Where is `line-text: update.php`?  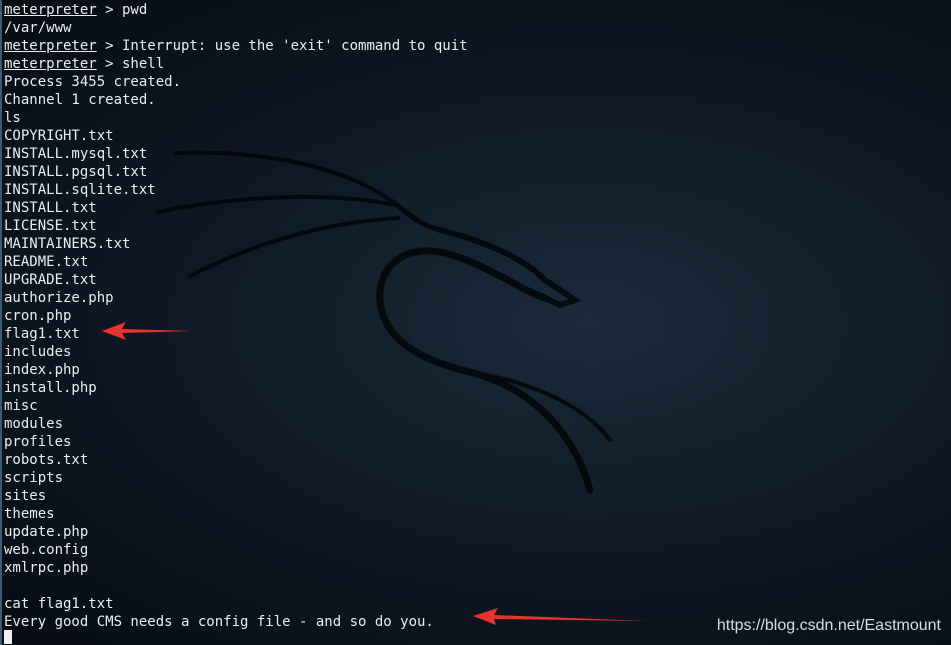 line-text: update.php is located at coordinates (46, 532).